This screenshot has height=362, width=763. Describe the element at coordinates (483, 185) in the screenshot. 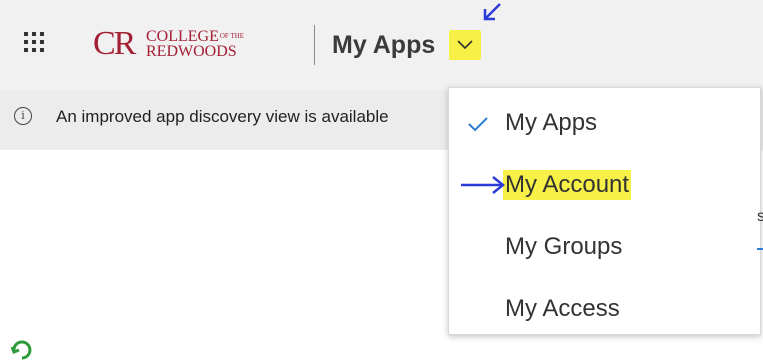

I see `annotation-arrow-right-icon` at that location.